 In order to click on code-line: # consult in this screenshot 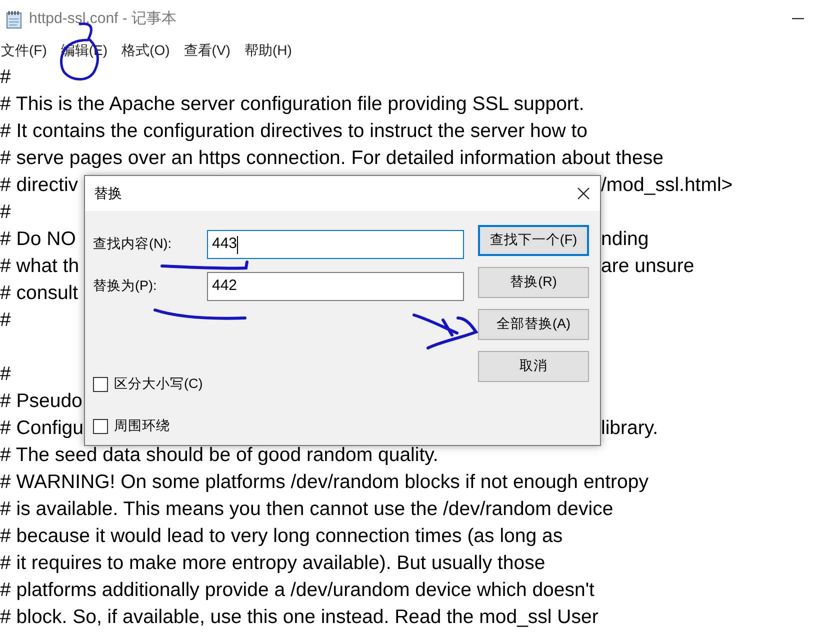, I will do `click(39, 293)`.